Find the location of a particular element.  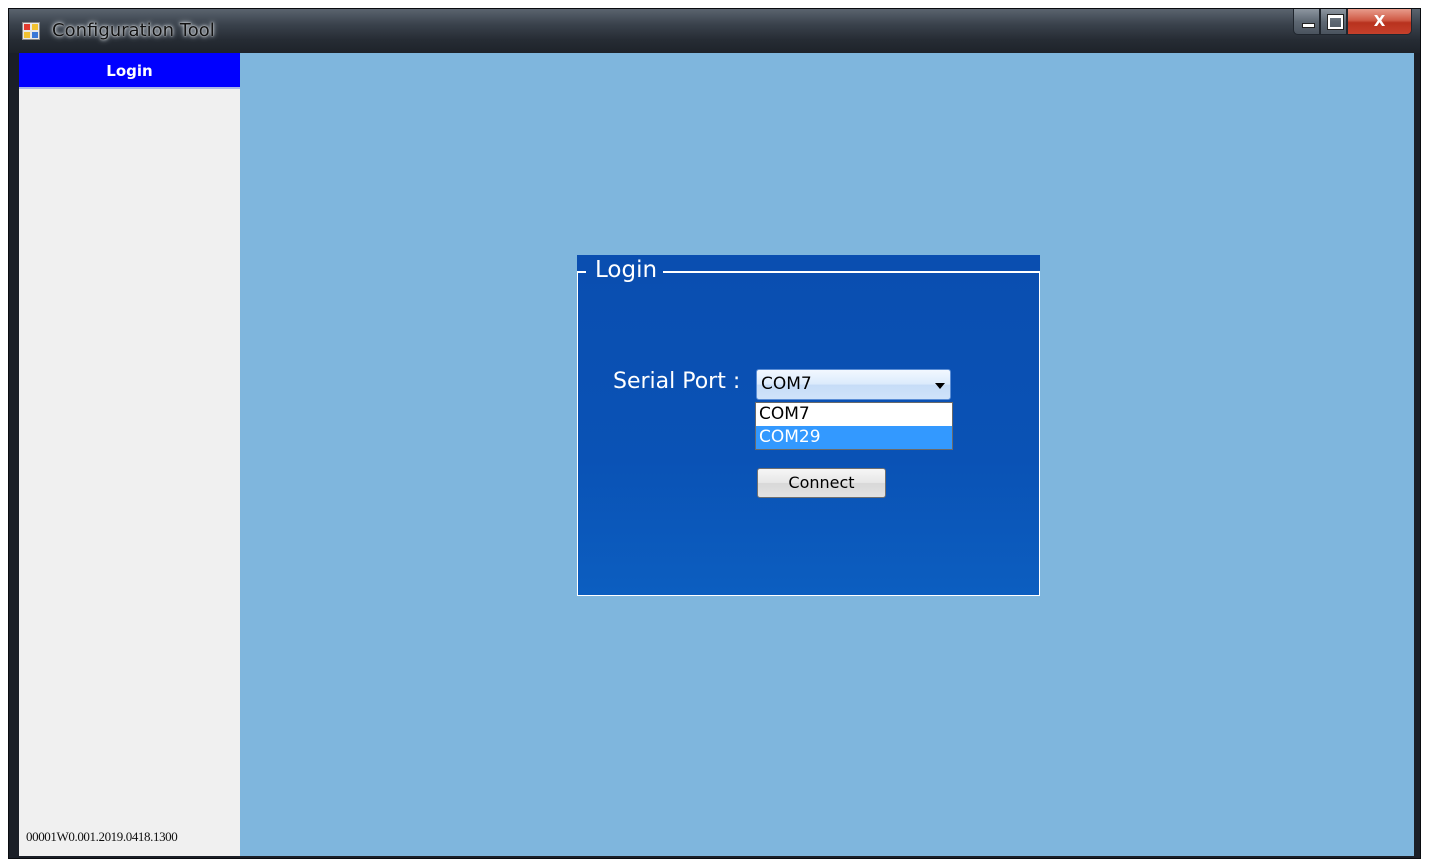

serial-port-label: Serial Port : is located at coordinates (677, 381).